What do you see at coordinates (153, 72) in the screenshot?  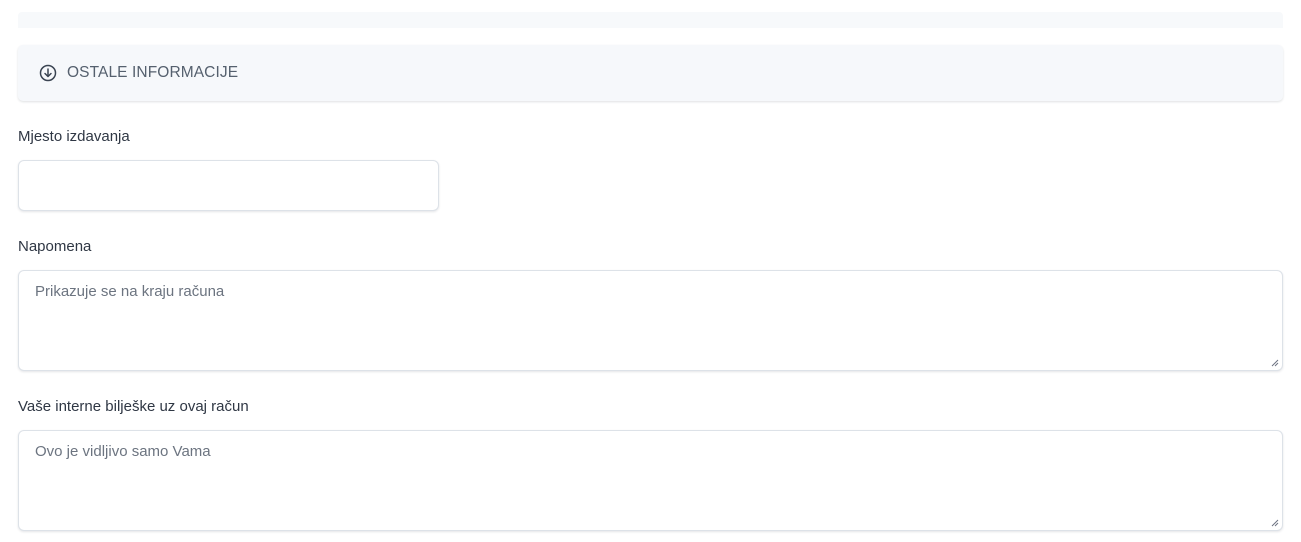 I see `section-title: OSTALE INFORMACIJE` at bounding box center [153, 72].